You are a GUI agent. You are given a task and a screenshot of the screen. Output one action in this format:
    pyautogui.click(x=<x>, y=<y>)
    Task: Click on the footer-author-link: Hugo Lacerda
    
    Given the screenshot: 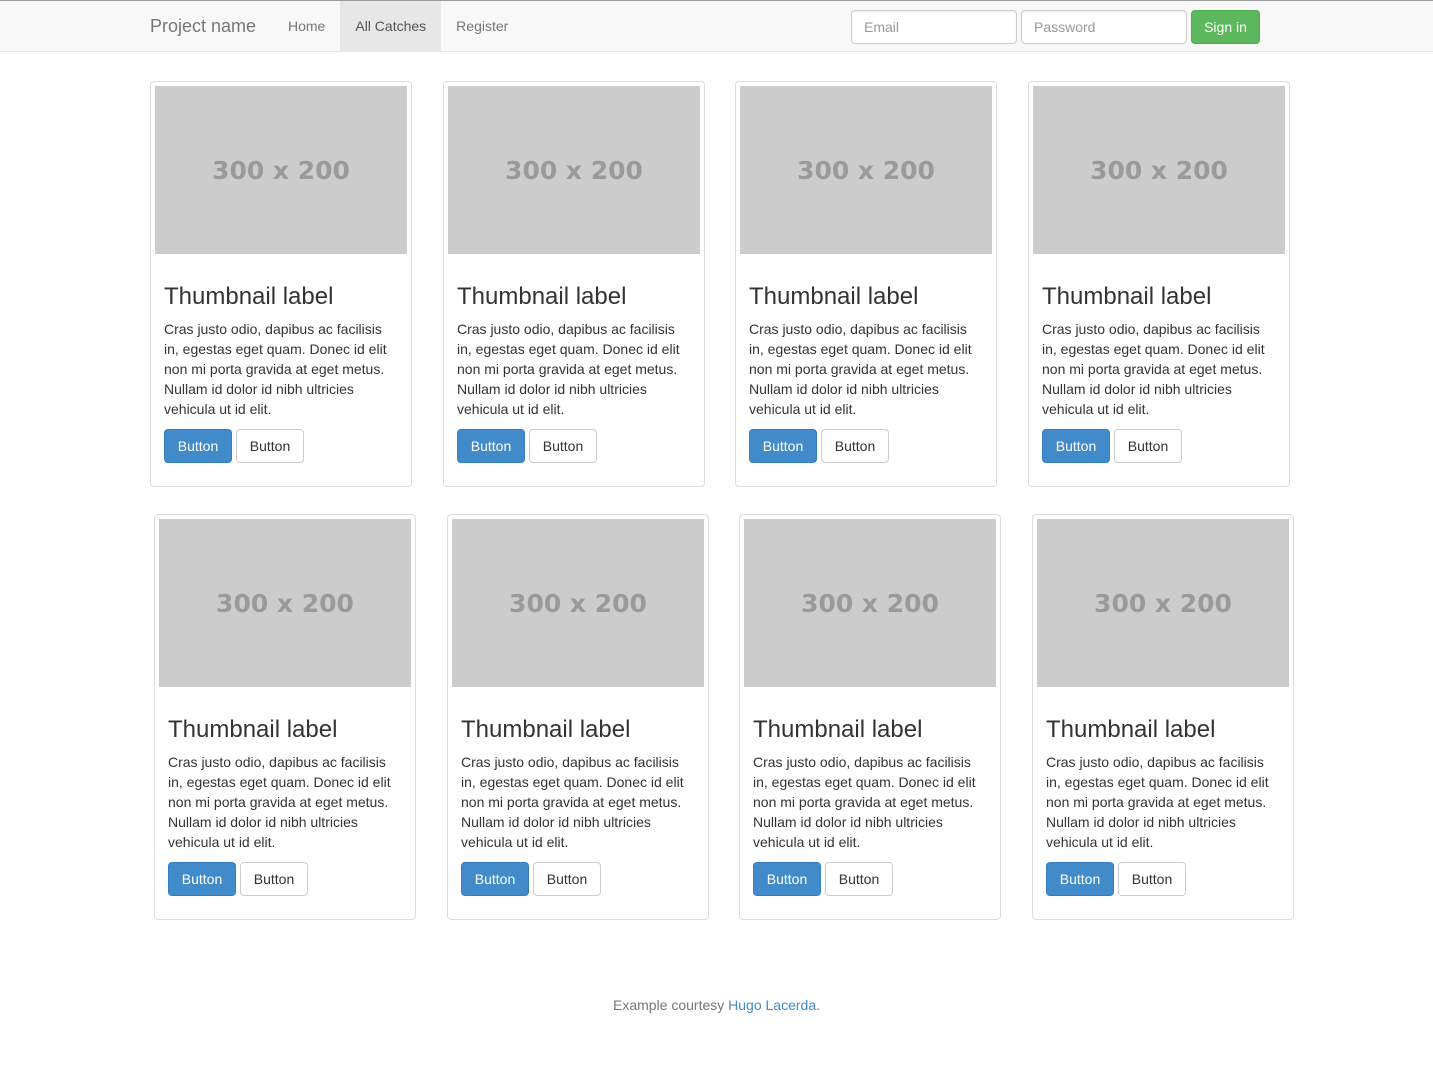 What is the action you would take?
    pyautogui.click(x=772, y=1005)
    